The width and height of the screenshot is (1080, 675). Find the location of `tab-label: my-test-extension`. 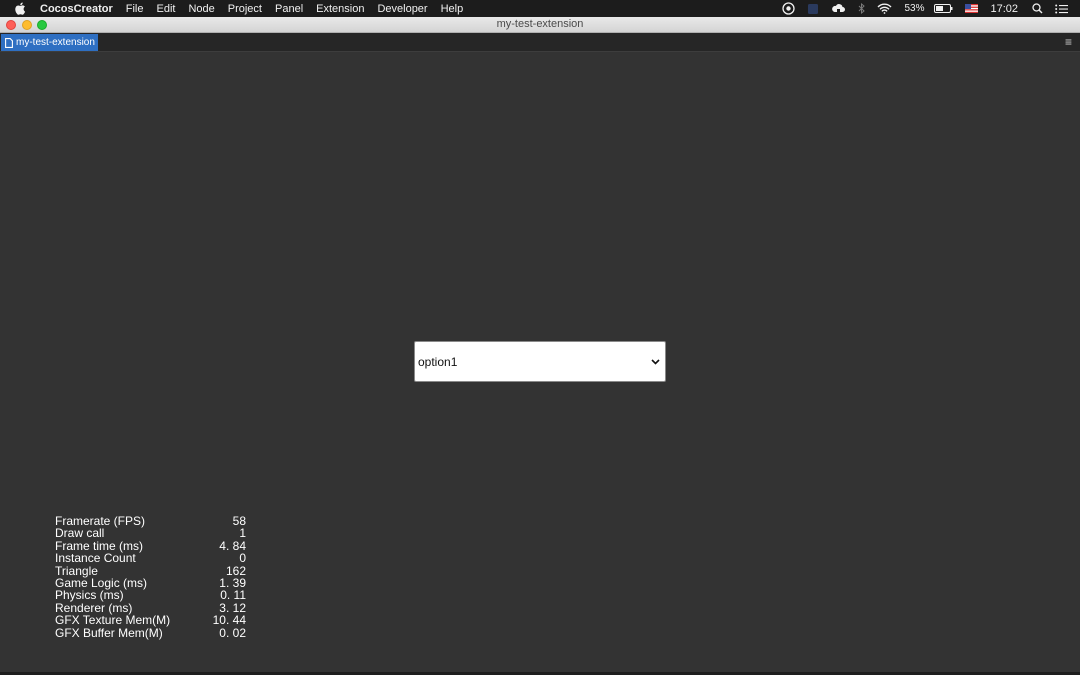

tab-label: my-test-extension is located at coordinates (55, 42).